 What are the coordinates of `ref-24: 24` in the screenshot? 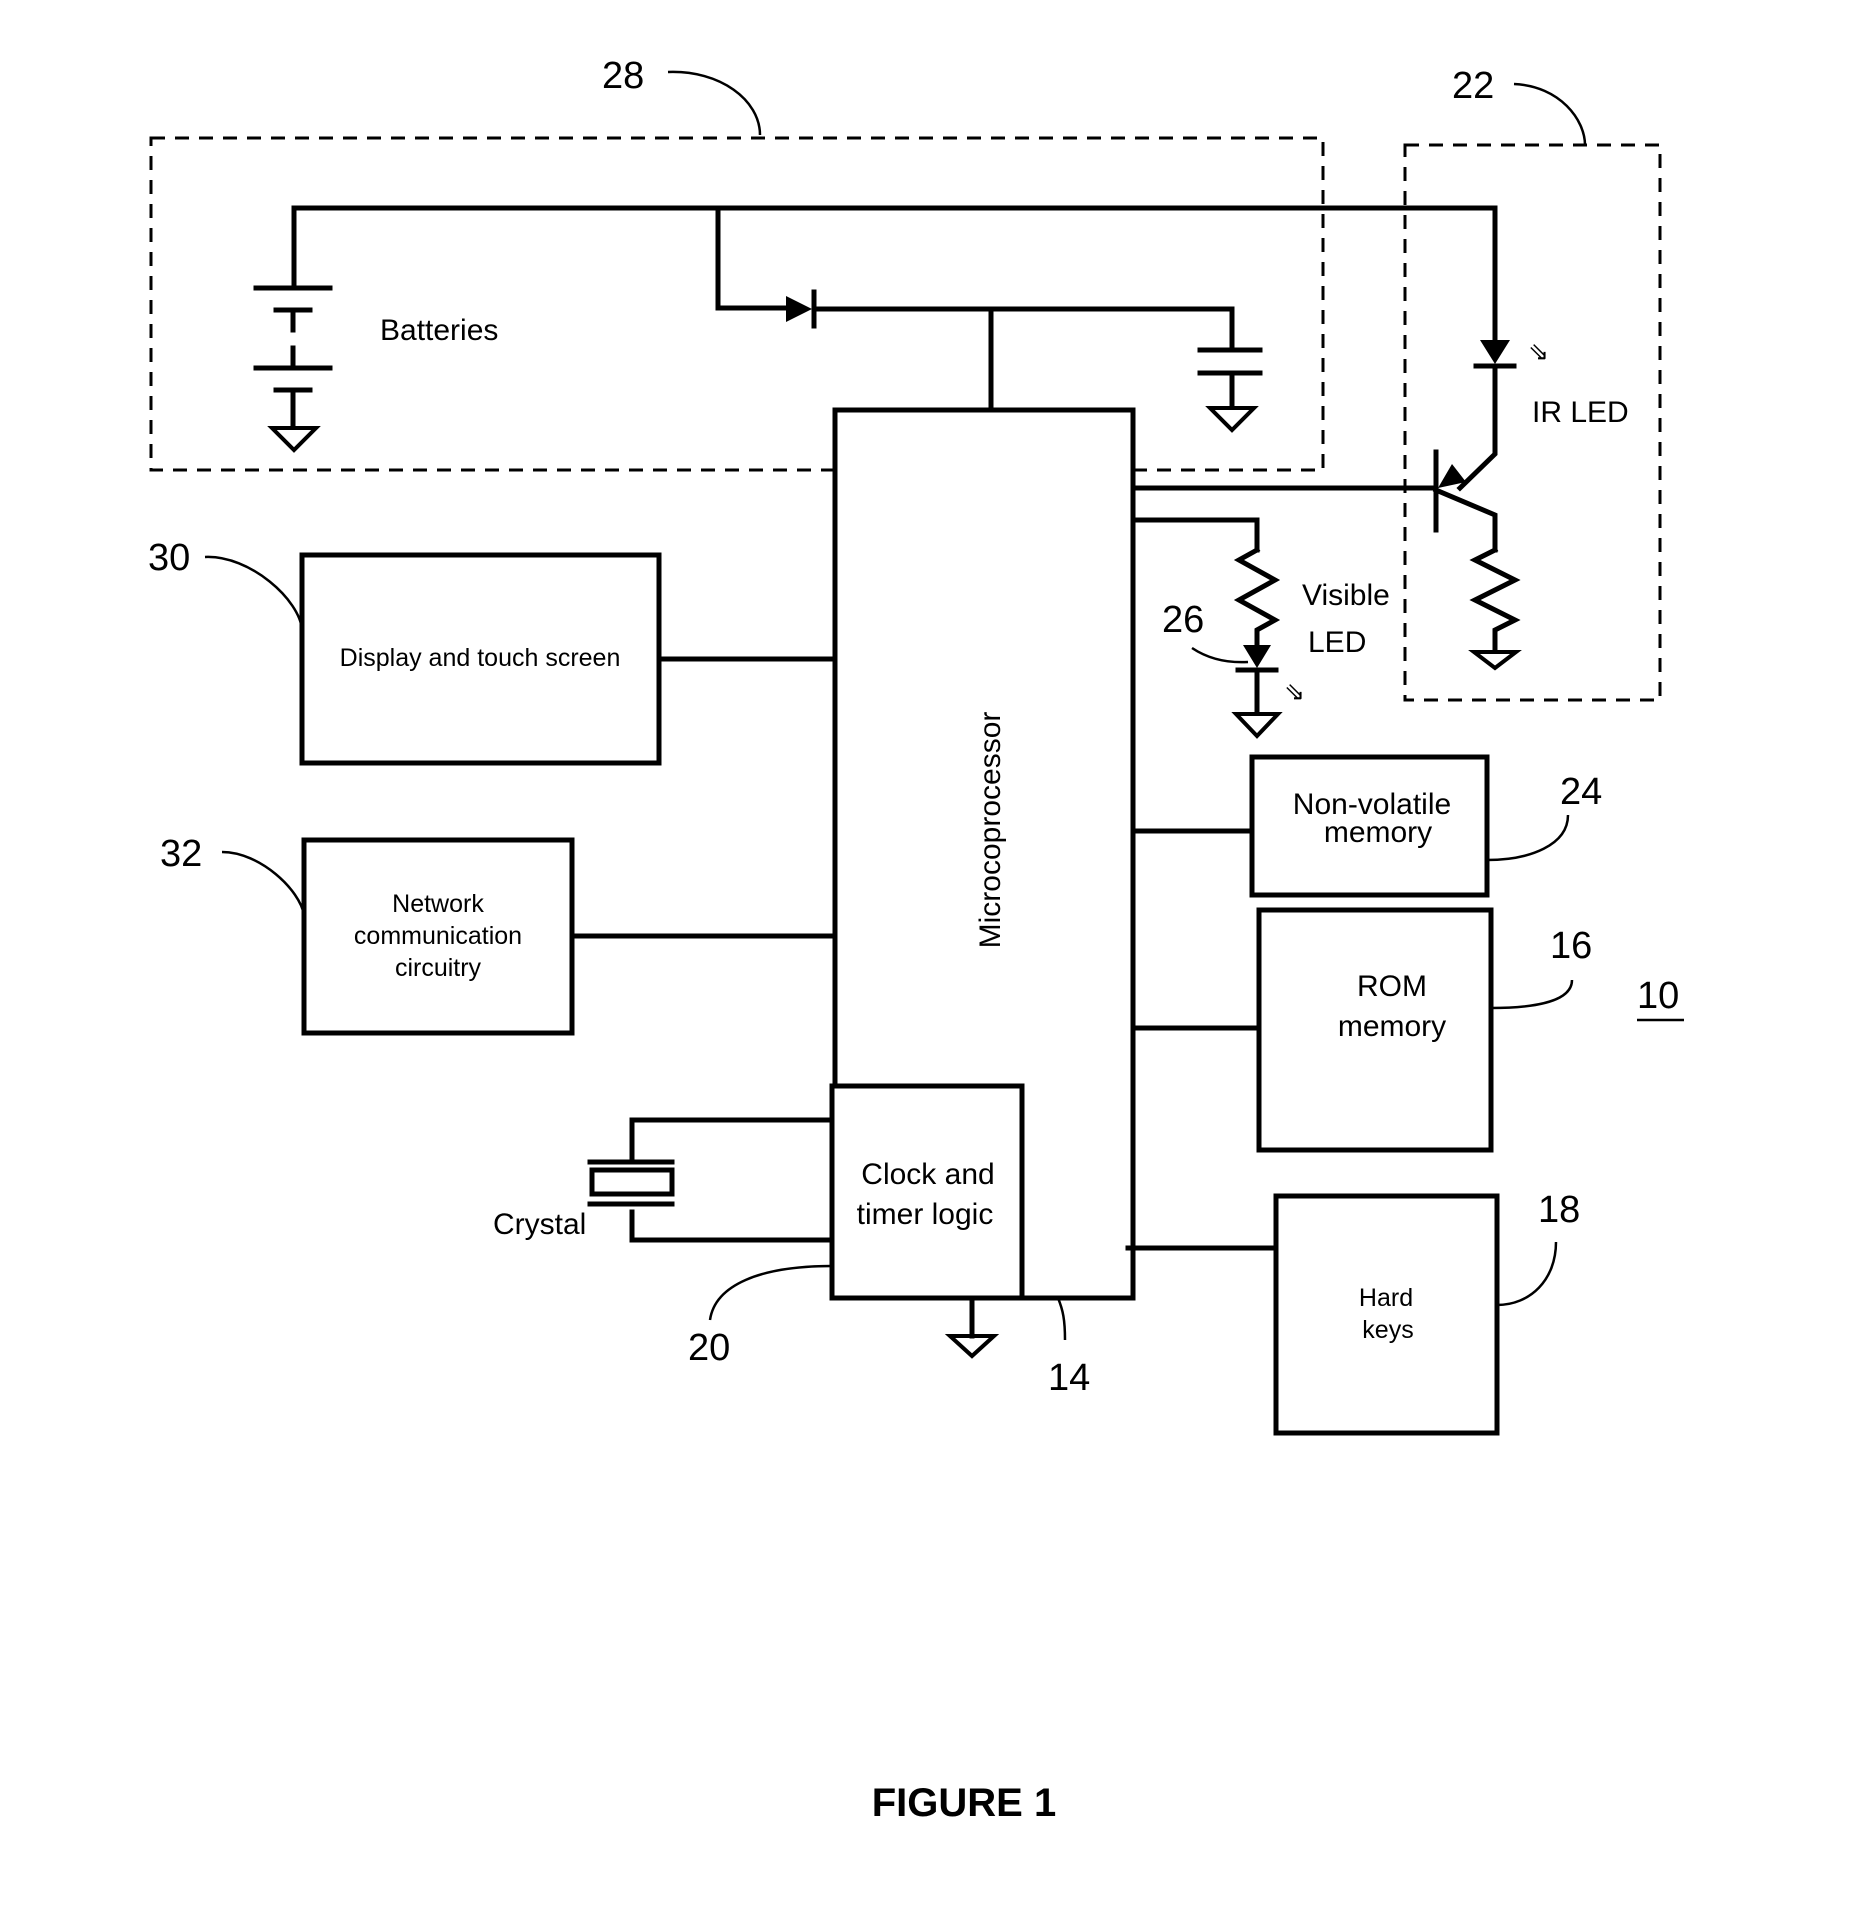 It's located at (1581, 792).